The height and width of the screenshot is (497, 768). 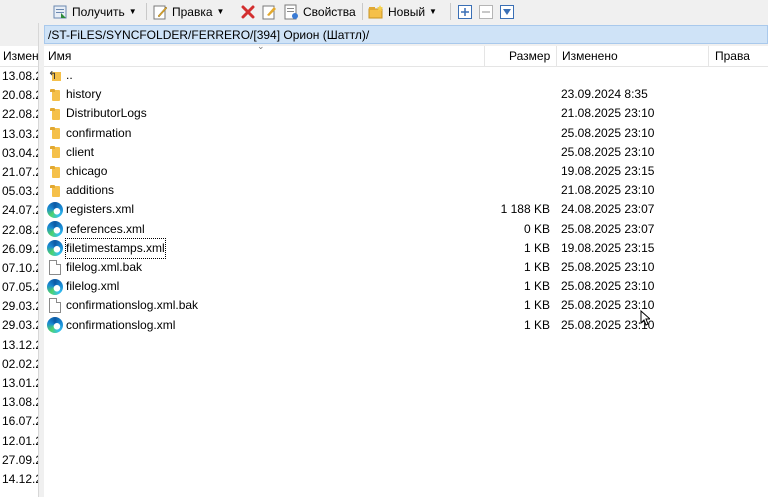 I want to click on rename-button, so click(x=269, y=11).